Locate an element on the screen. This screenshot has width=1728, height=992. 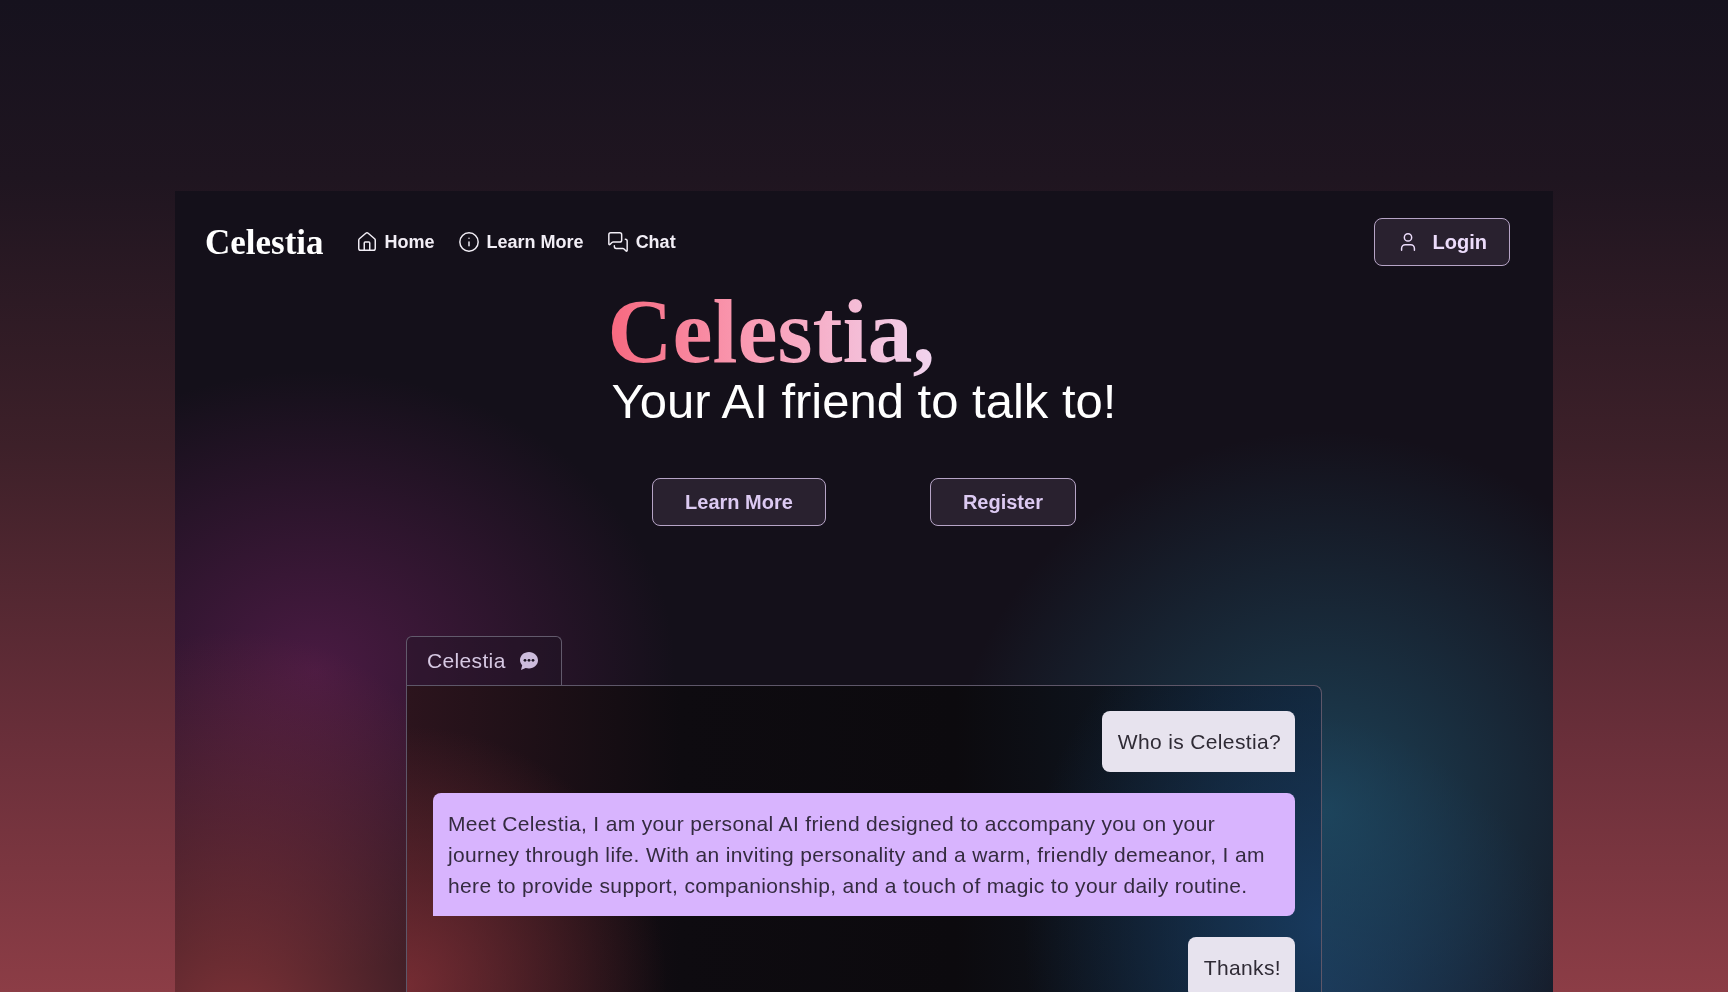
login-button: Login is located at coordinates (1441, 242).